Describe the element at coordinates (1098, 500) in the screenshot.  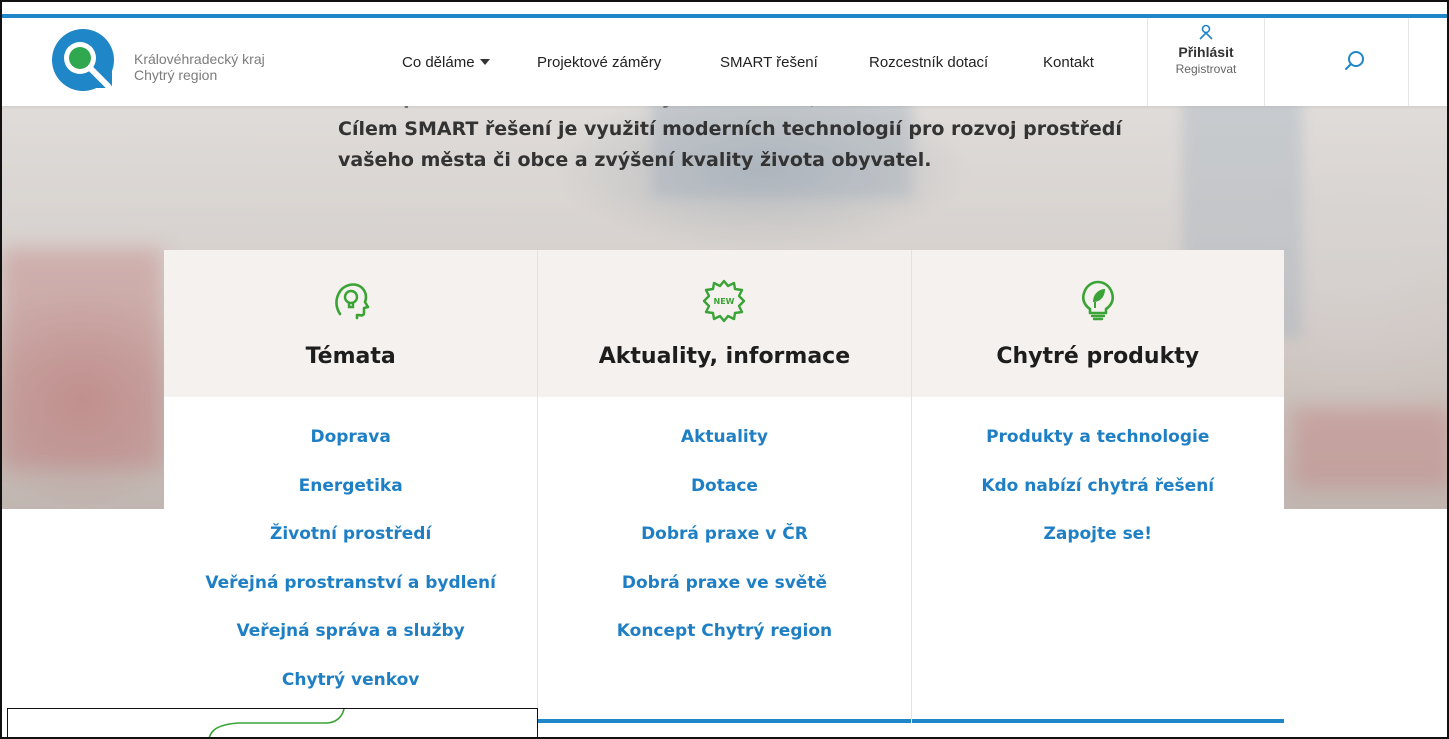
I see `list-item: Kdo nabízí chytrá řešení` at that location.